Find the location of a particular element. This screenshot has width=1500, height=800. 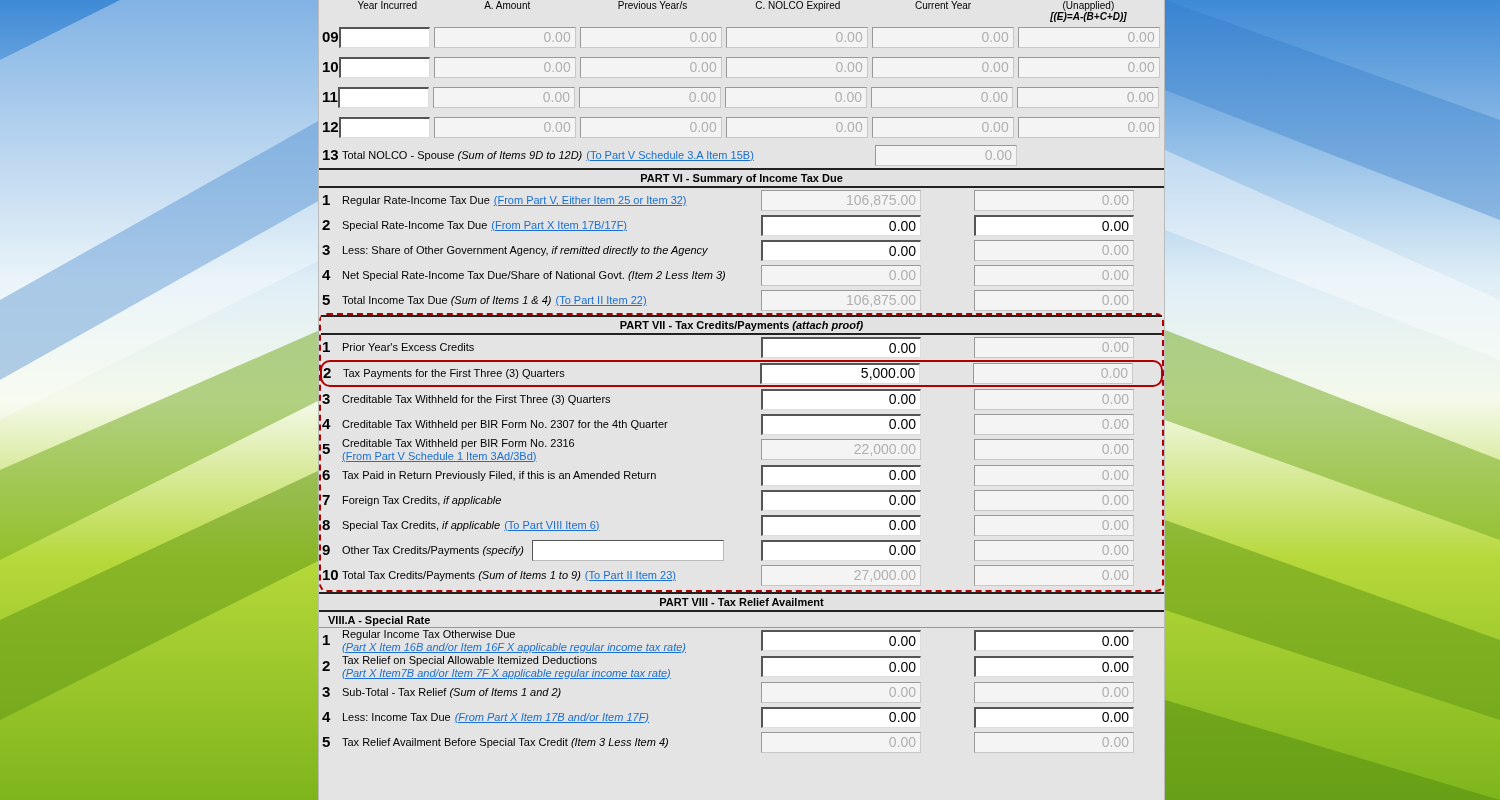

reference-link: (Part X Item 16B and/or Item 16F X applicable regular income tax rate) is located at coordinates (514, 647).